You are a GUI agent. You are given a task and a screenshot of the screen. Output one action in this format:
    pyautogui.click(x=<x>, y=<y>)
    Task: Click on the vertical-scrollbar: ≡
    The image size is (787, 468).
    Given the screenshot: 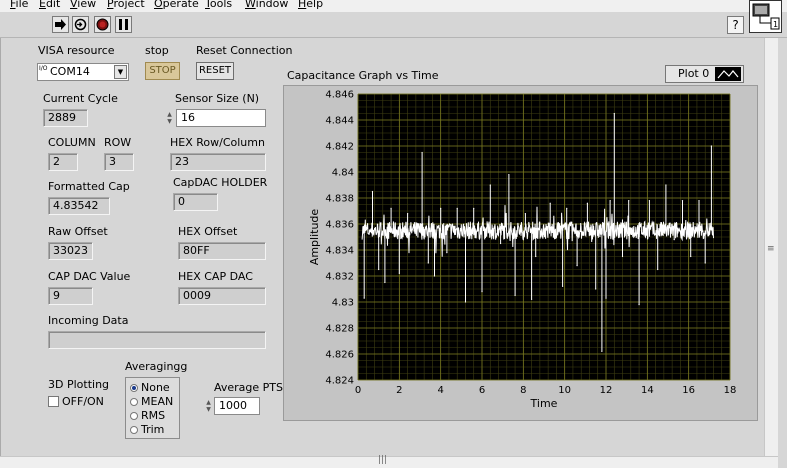 What is the action you would take?
    pyautogui.click(x=771, y=247)
    